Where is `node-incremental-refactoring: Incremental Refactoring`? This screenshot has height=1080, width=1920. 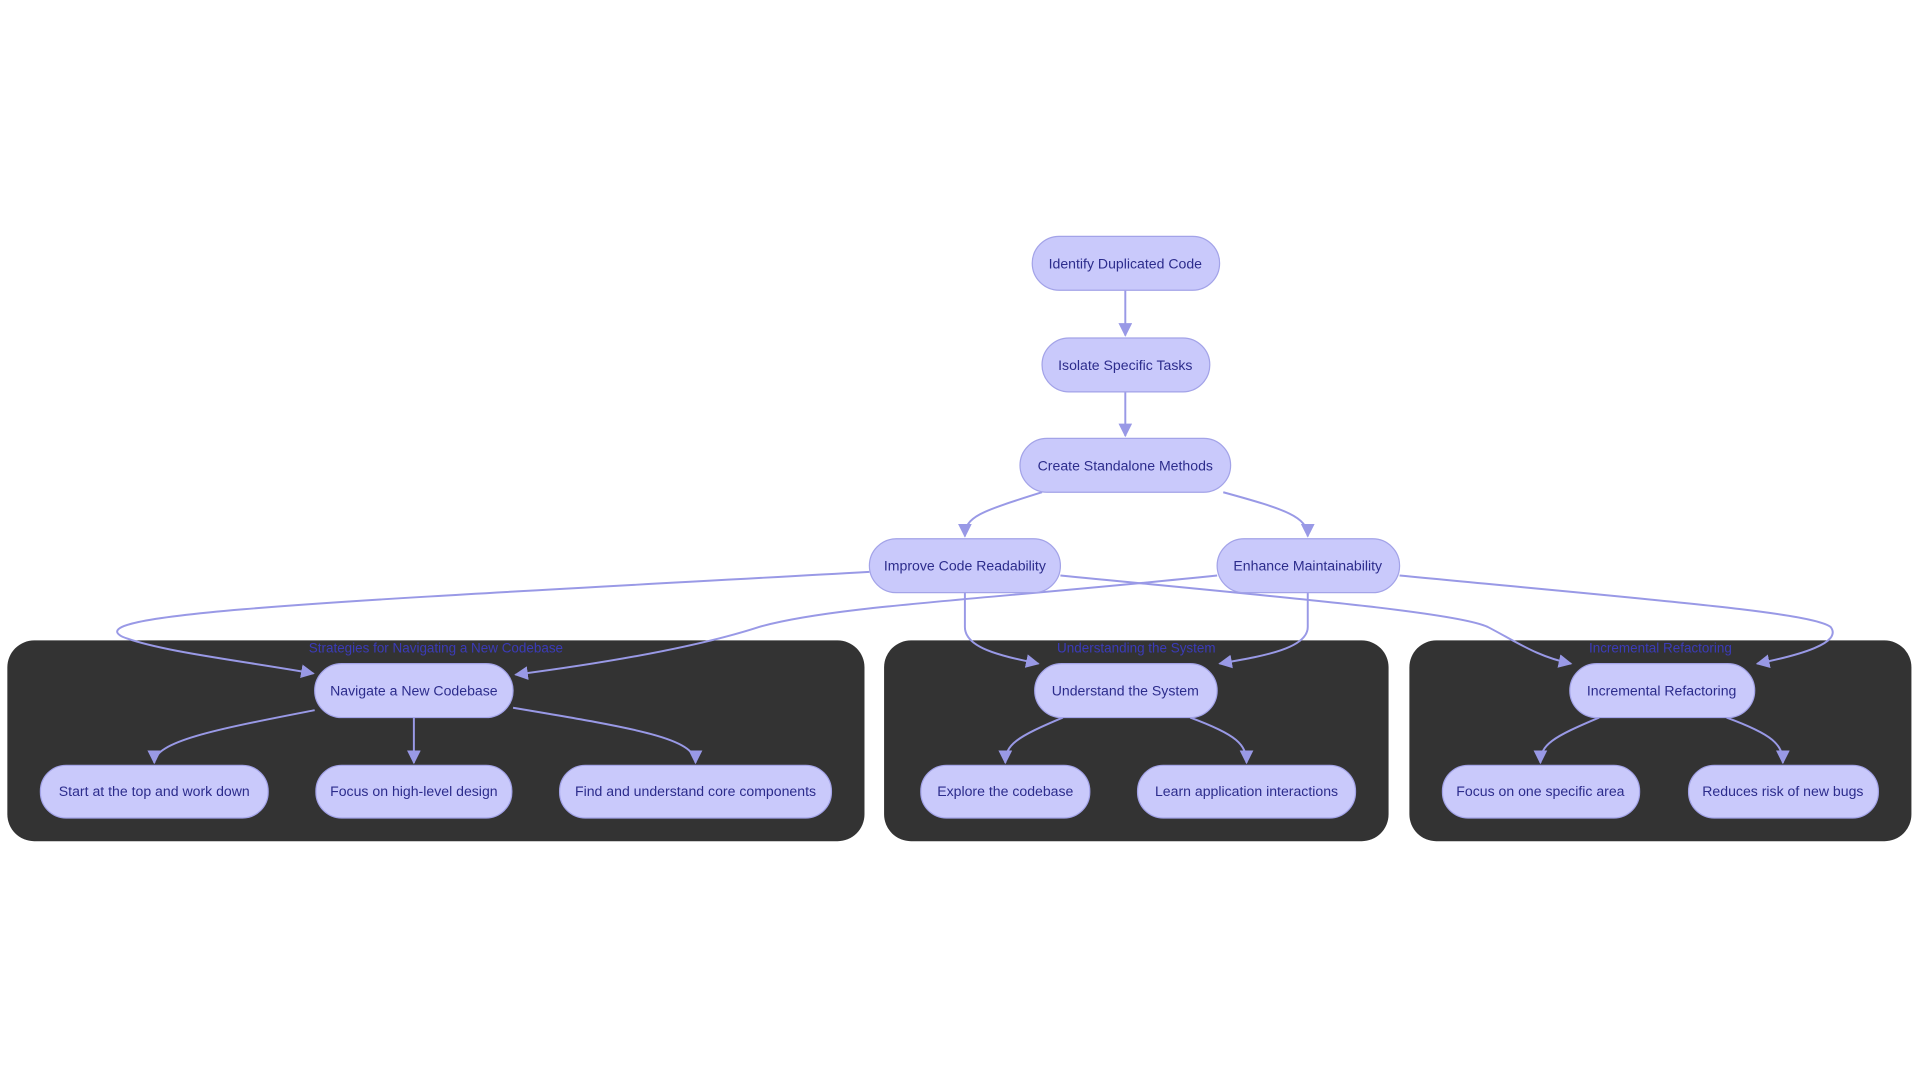
node-incremental-refactoring: Incremental Refactoring is located at coordinates (1662, 691).